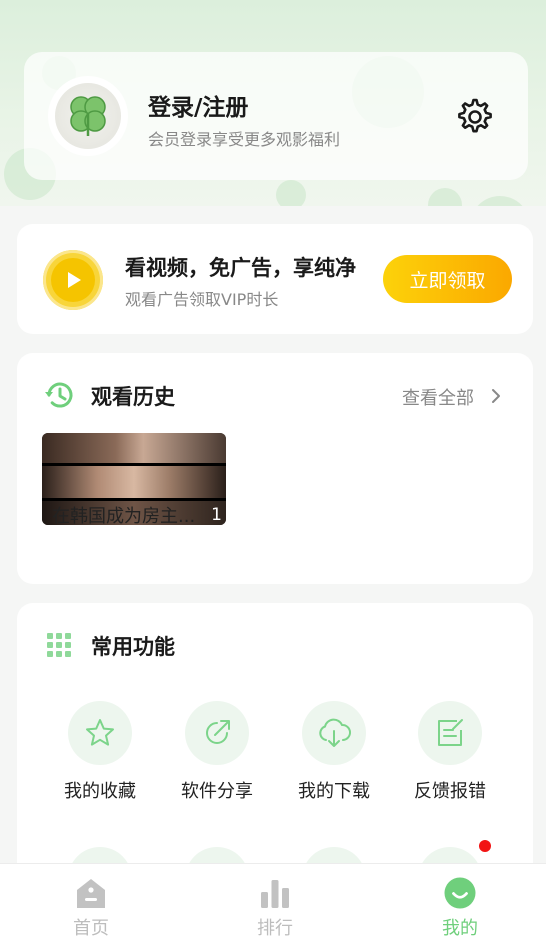 The height and width of the screenshot is (943, 546). What do you see at coordinates (59, 395) in the screenshot?
I see `history-icon` at bounding box center [59, 395].